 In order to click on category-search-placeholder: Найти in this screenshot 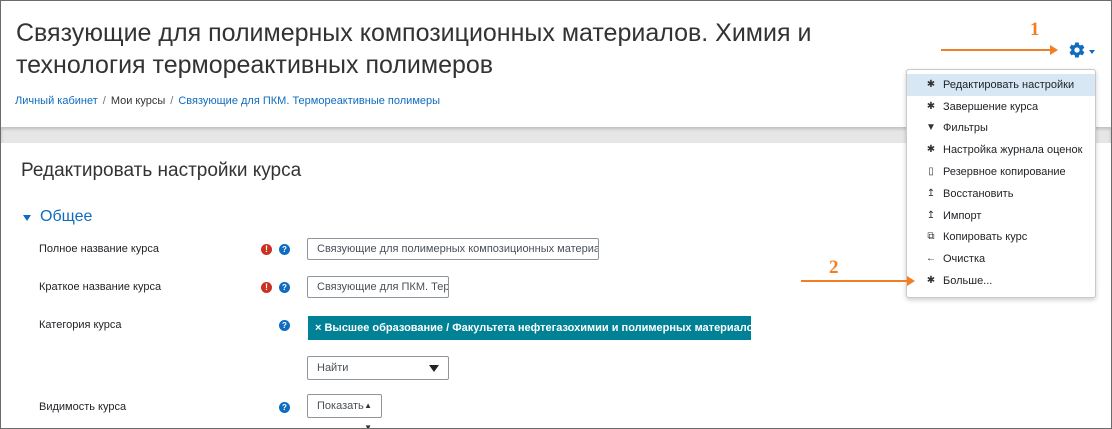, I will do `click(333, 368)`.